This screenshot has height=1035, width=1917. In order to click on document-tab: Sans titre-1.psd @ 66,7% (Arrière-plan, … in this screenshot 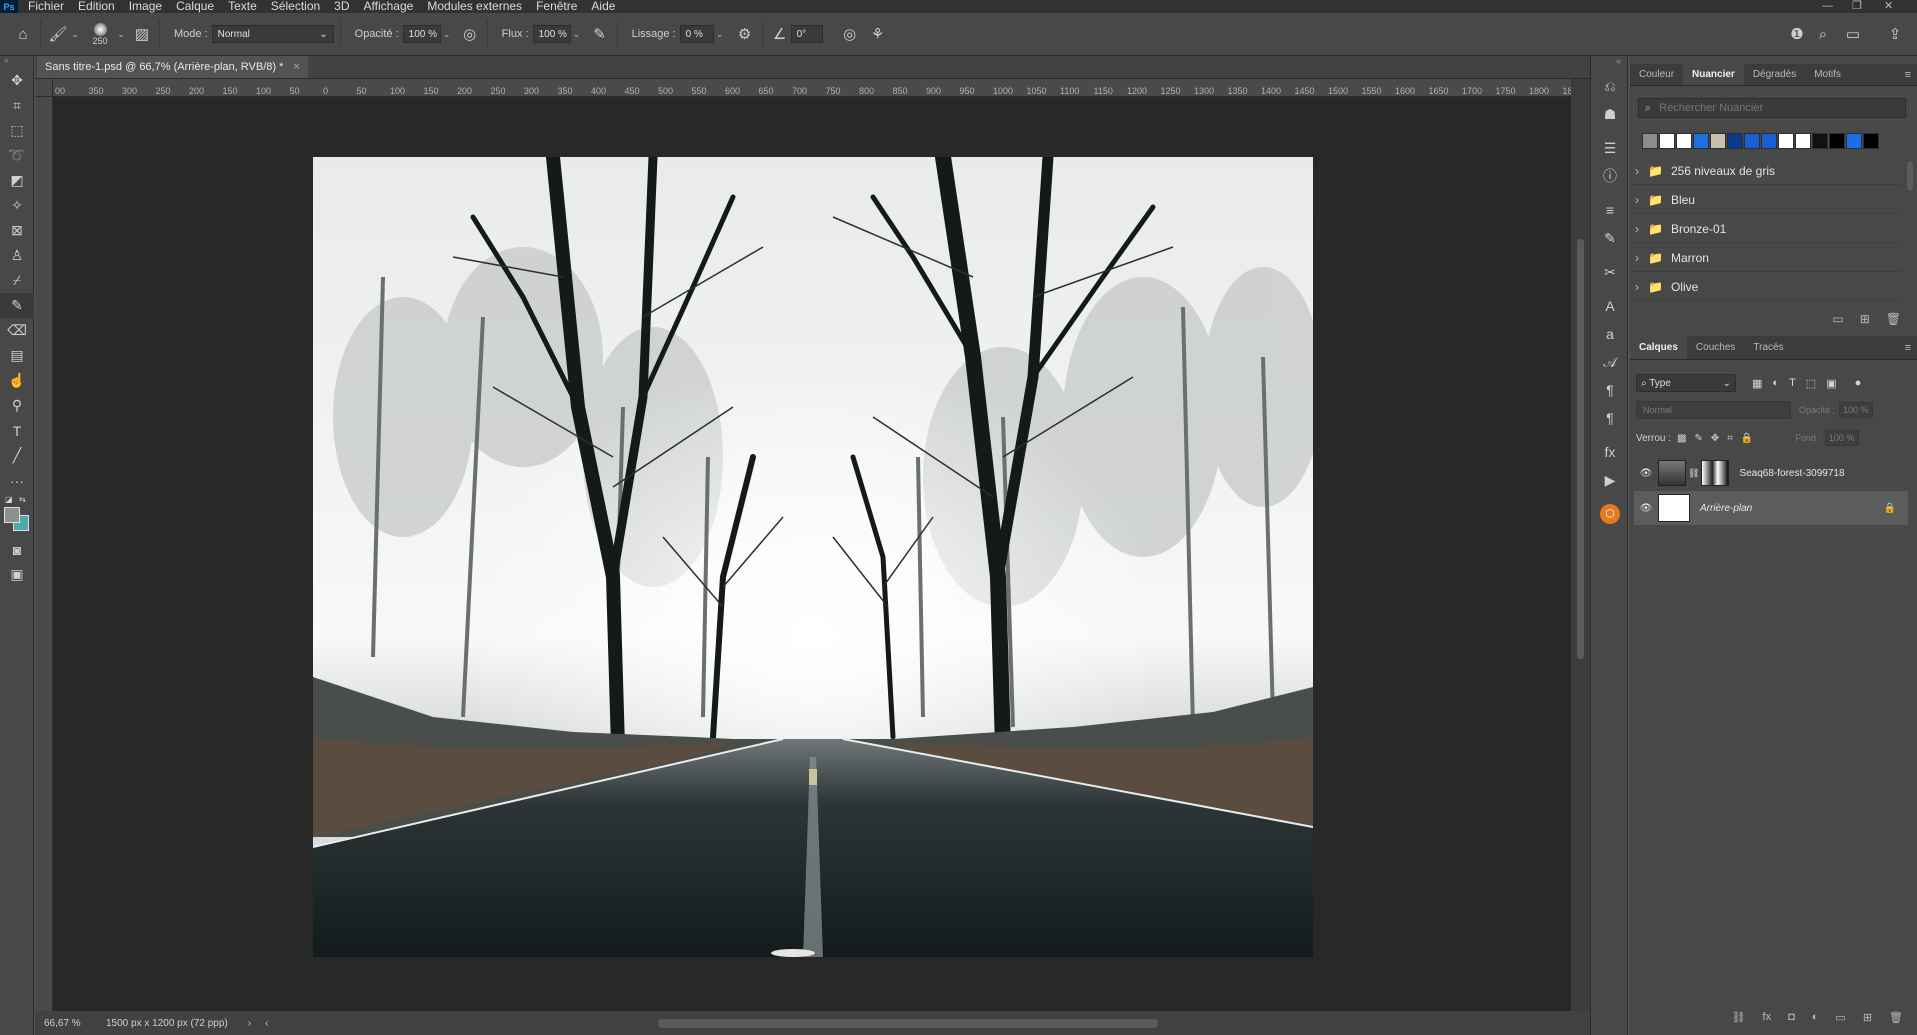, I will do `click(172, 67)`.